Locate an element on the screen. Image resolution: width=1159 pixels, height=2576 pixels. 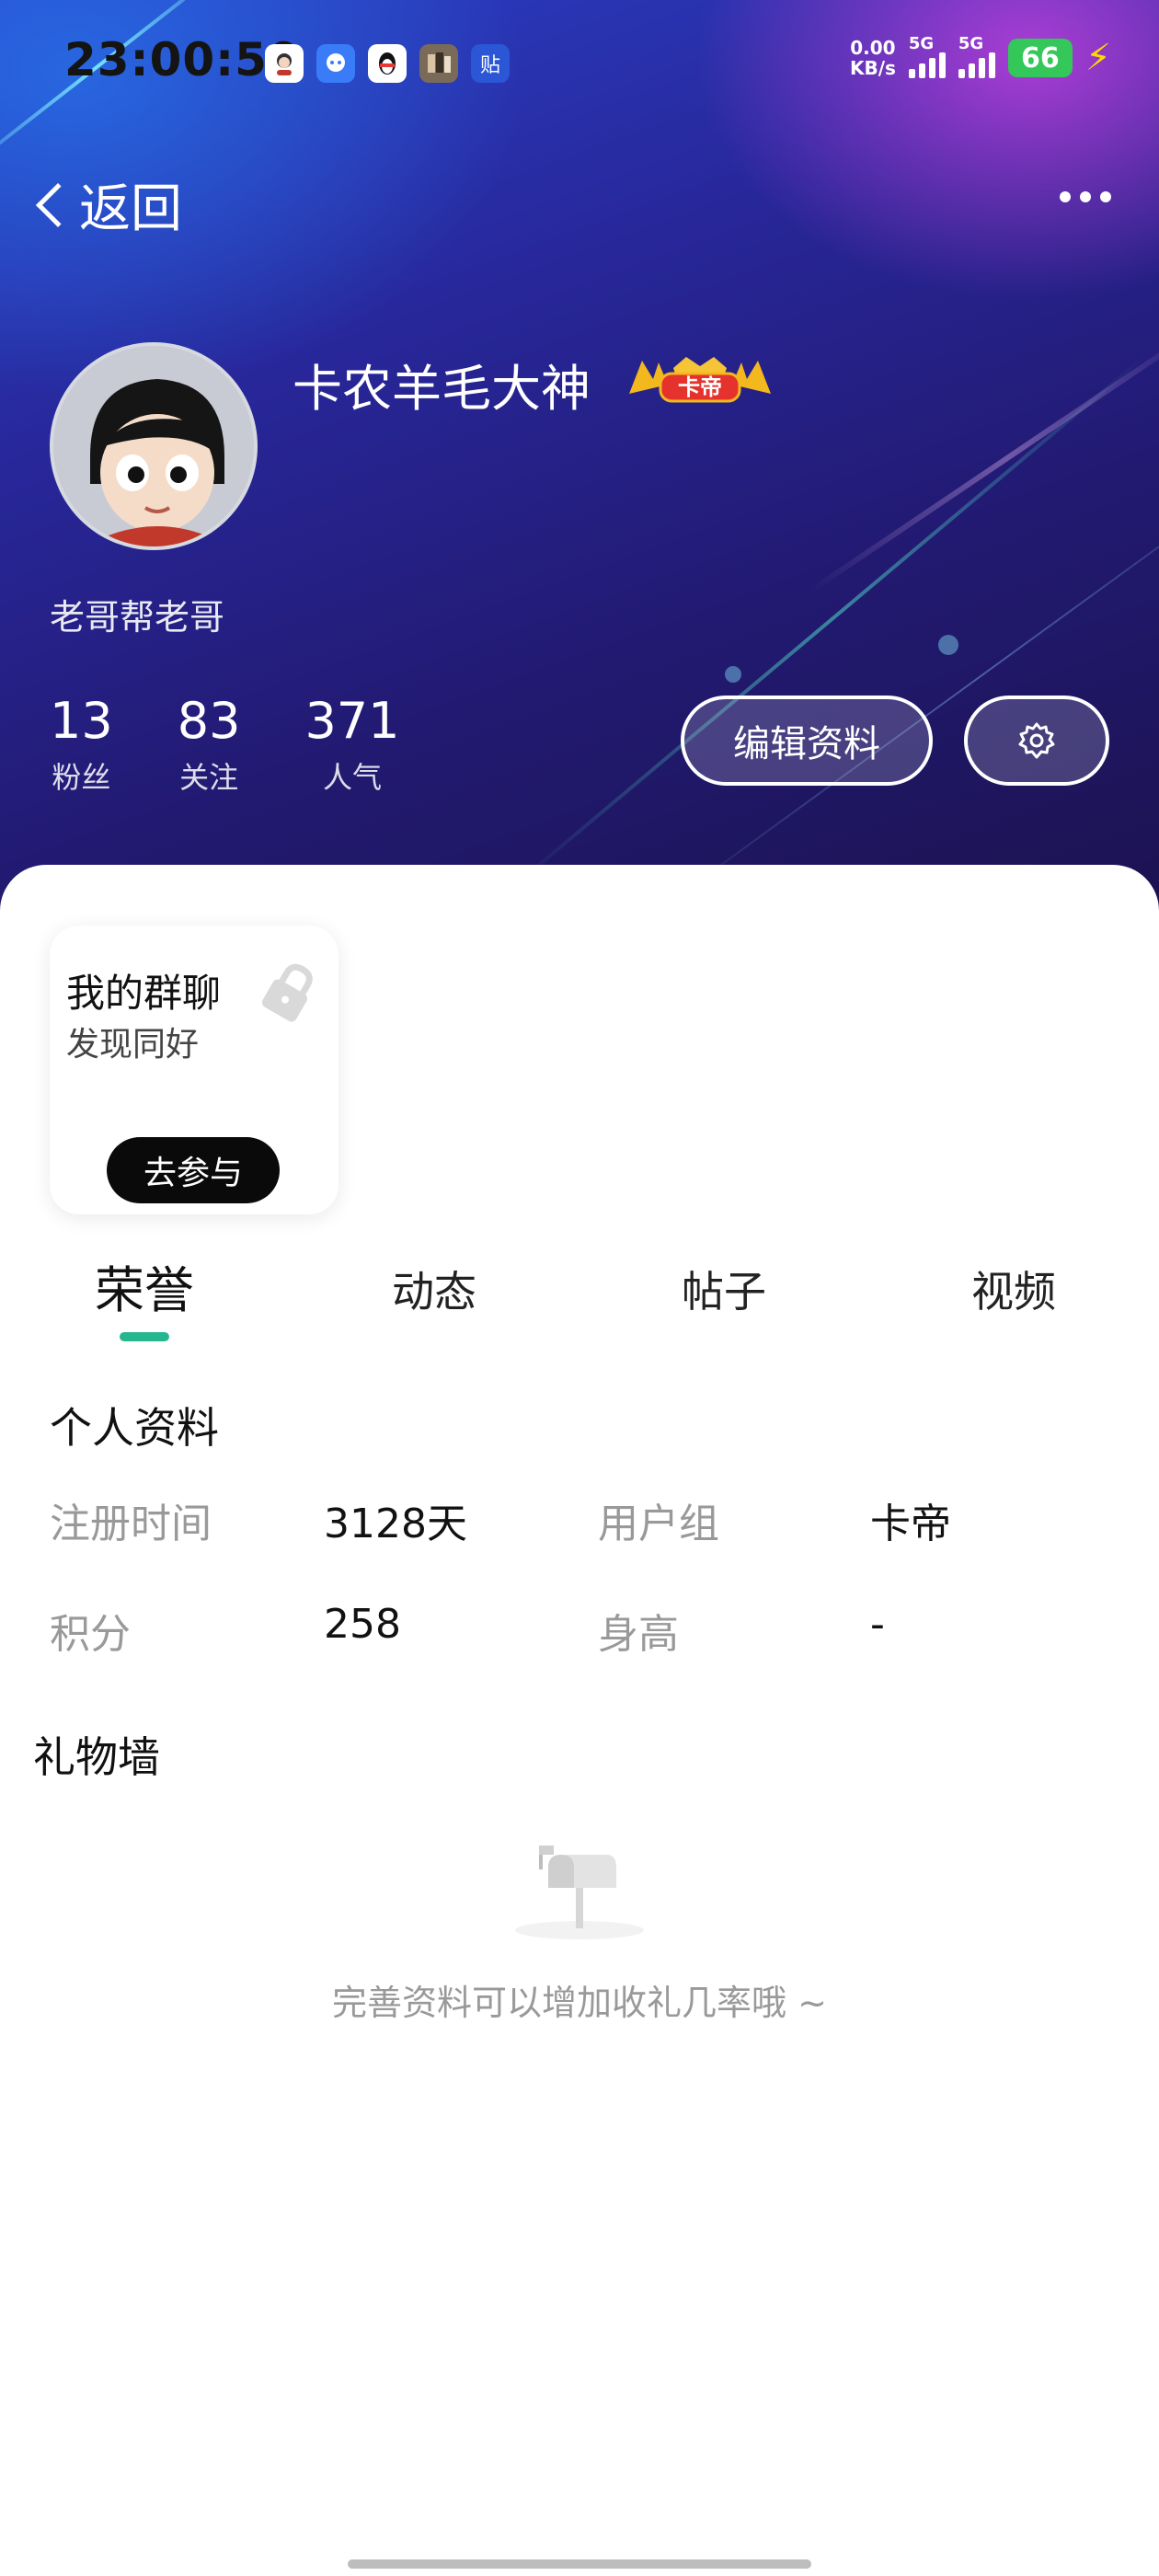
battery-icon: 66 is located at coordinates (1040, 58).